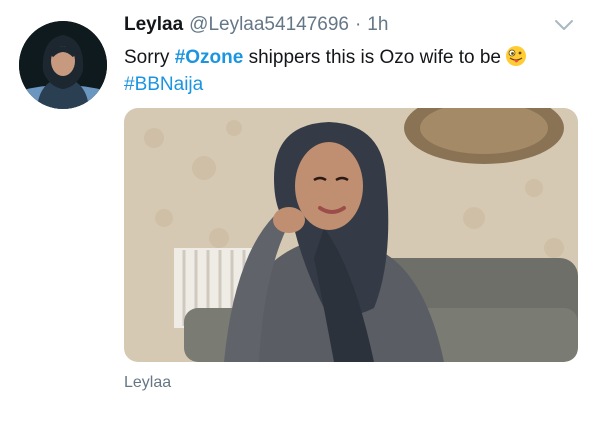 Image resolution: width=599 pixels, height=421 pixels. I want to click on tweet-text-sorry: Sorry, so click(149, 57).